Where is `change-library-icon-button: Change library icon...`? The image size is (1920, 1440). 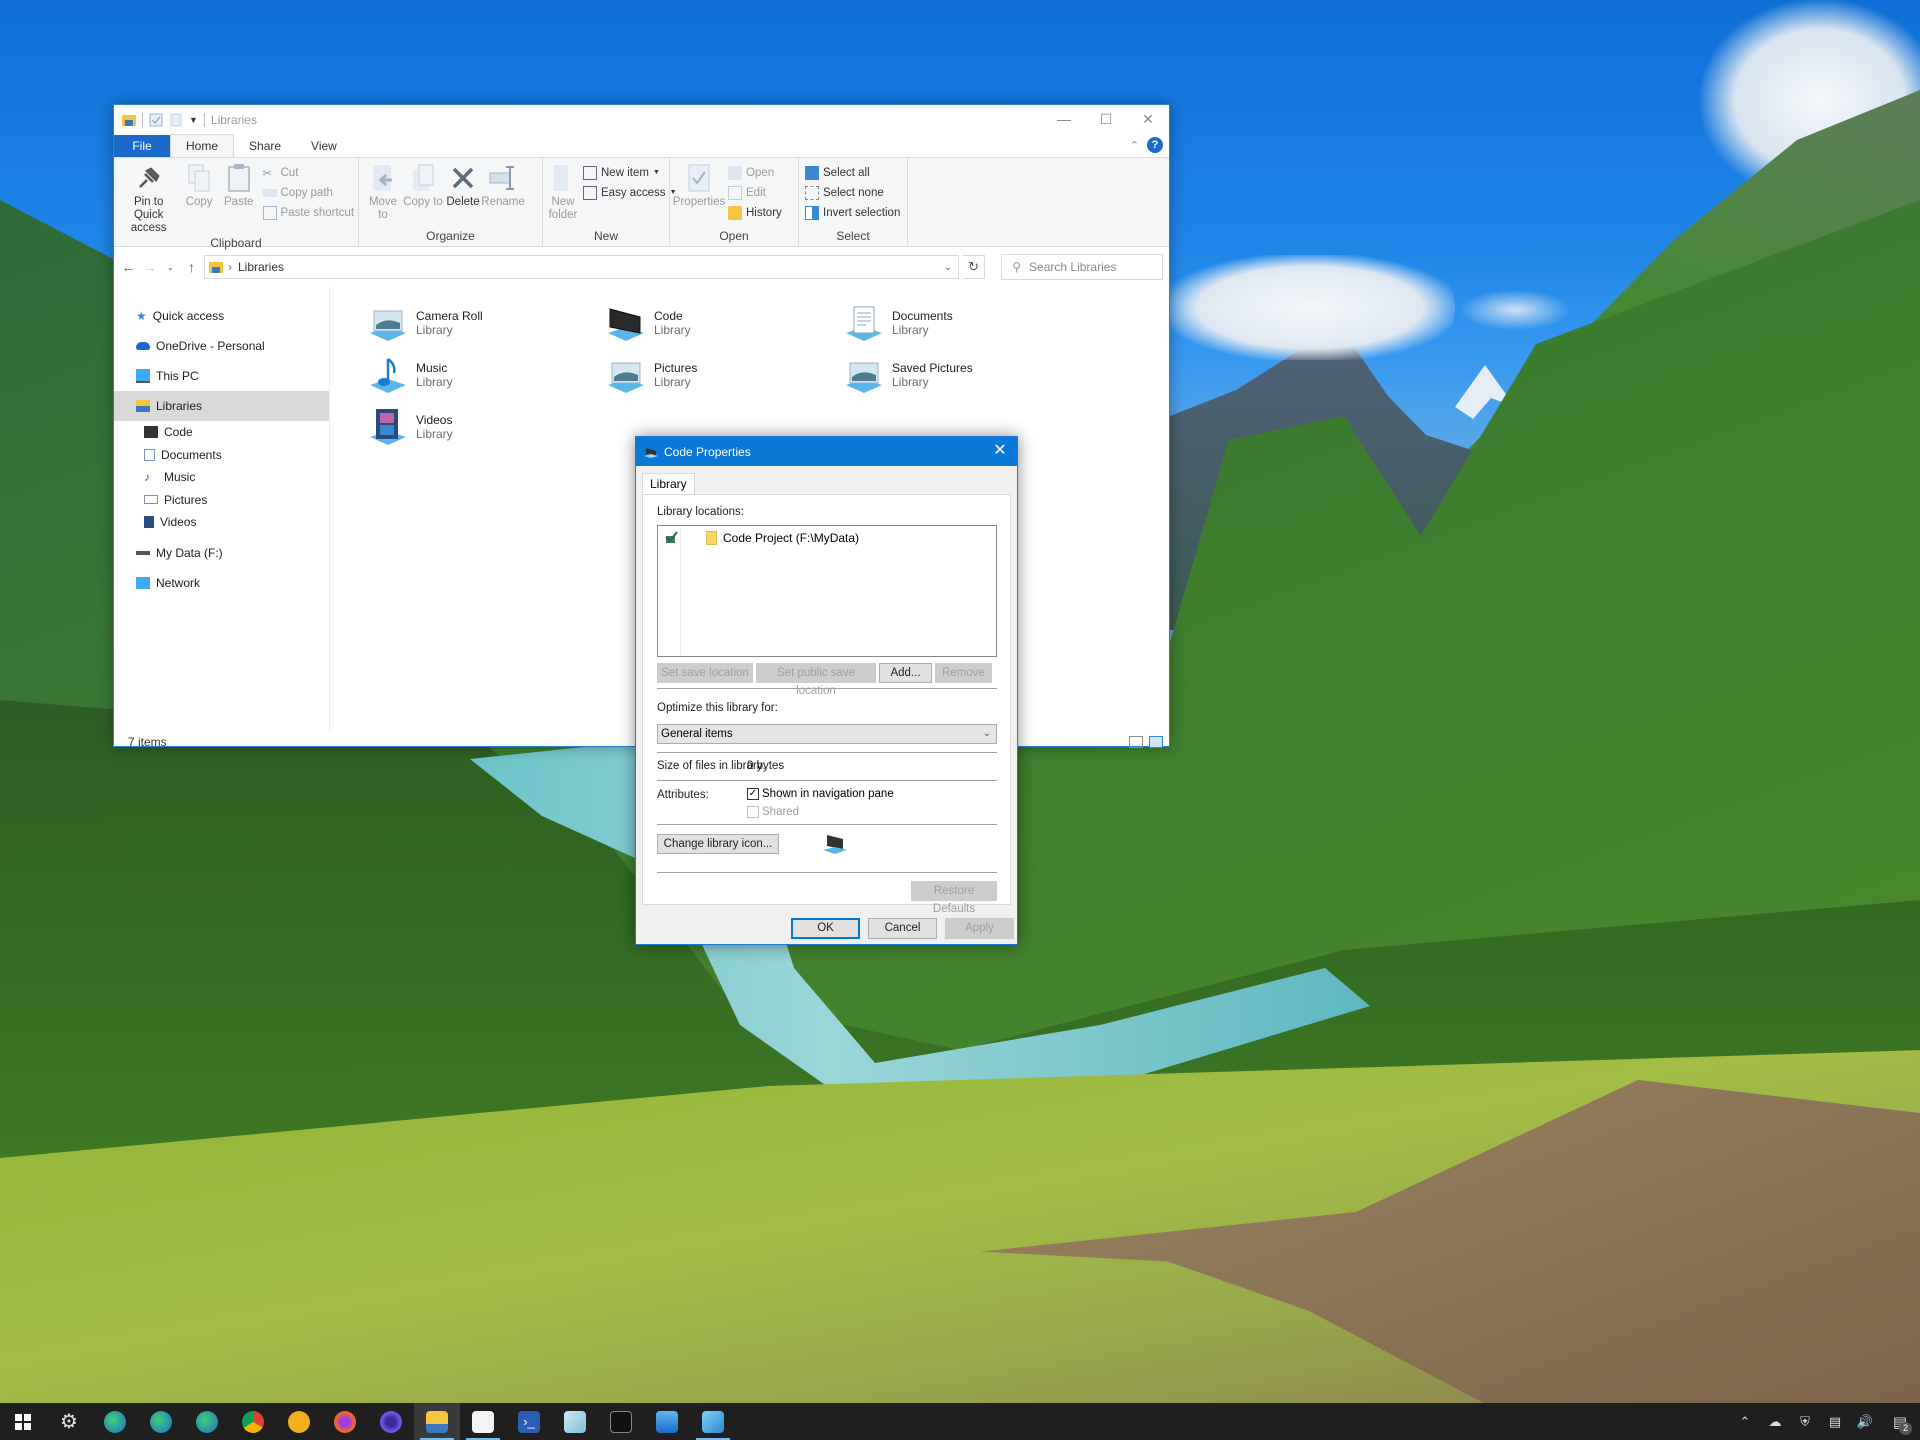
change-library-icon-button: Change library icon... is located at coordinates (718, 844).